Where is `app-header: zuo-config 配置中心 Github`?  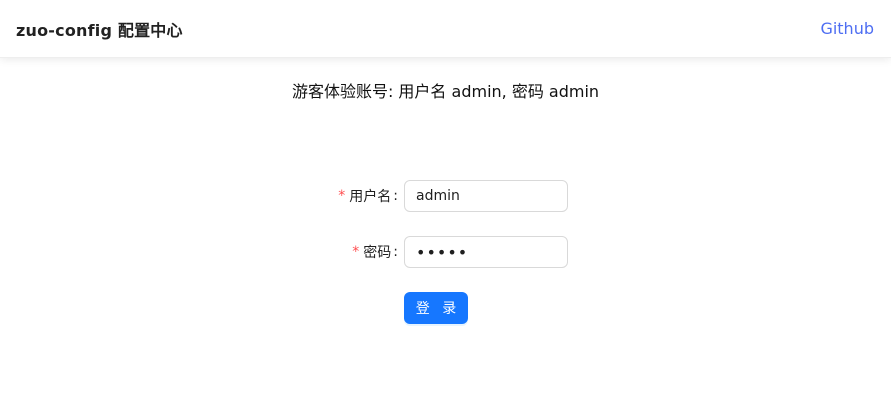
app-header: zuo-config 配置中心 Github is located at coordinates (445, 29).